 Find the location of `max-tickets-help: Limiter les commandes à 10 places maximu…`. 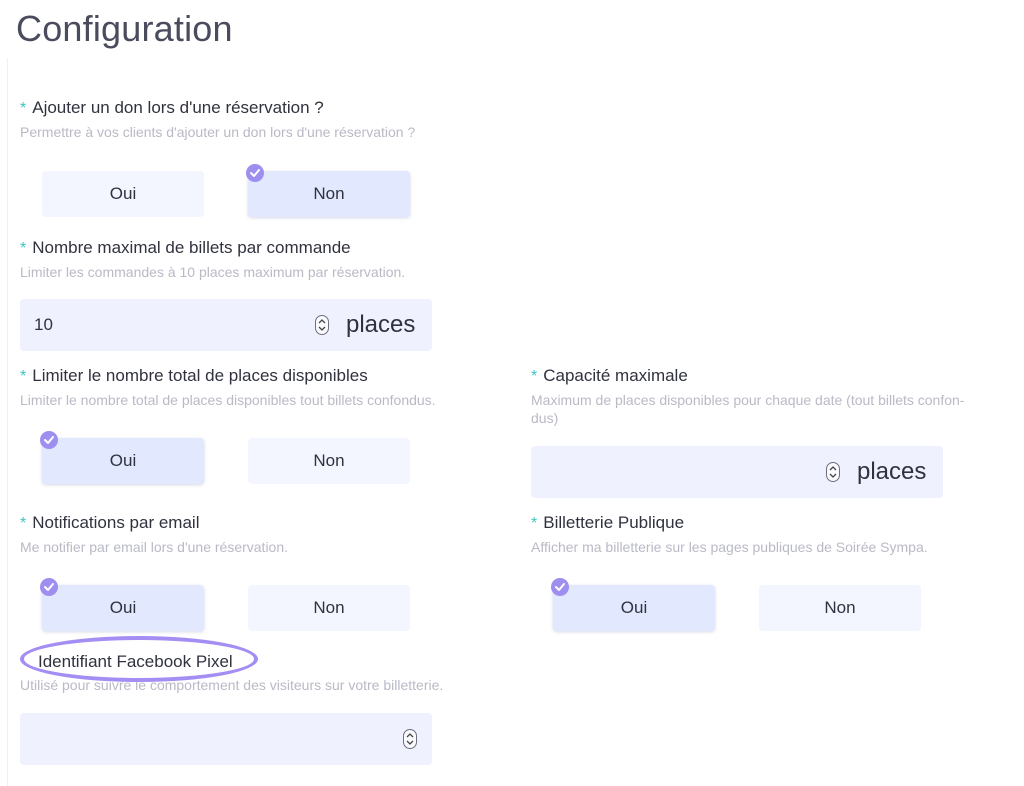

max-tickets-help: Limiter les commandes à 10 places maximu… is located at coordinates (213, 272).